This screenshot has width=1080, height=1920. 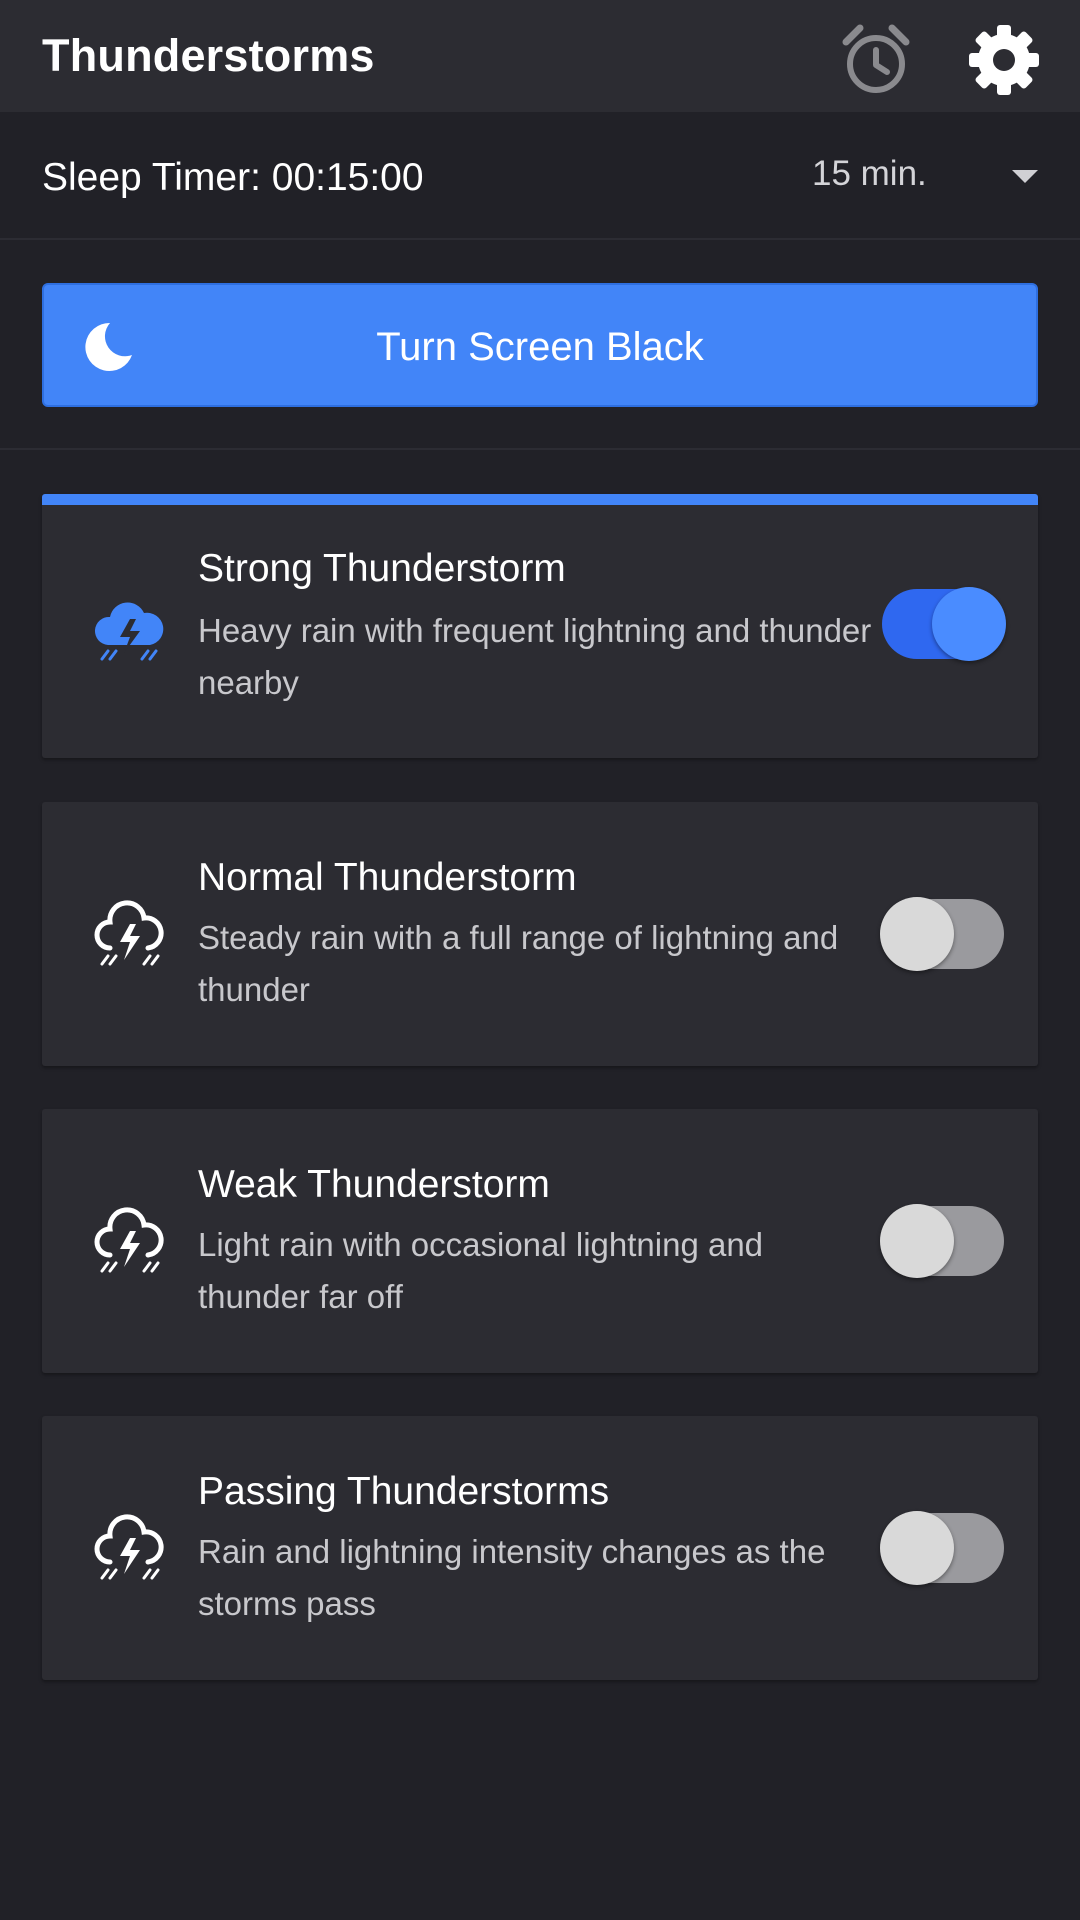 What do you see at coordinates (1025, 176) in the screenshot?
I see `dropdown-arrow-icon` at bounding box center [1025, 176].